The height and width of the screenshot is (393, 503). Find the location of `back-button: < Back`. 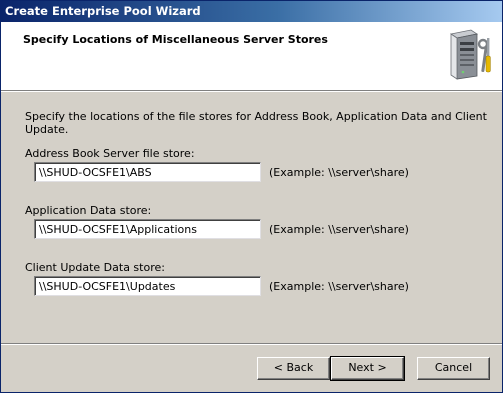

back-button: < Back is located at coordinates (293, 368).